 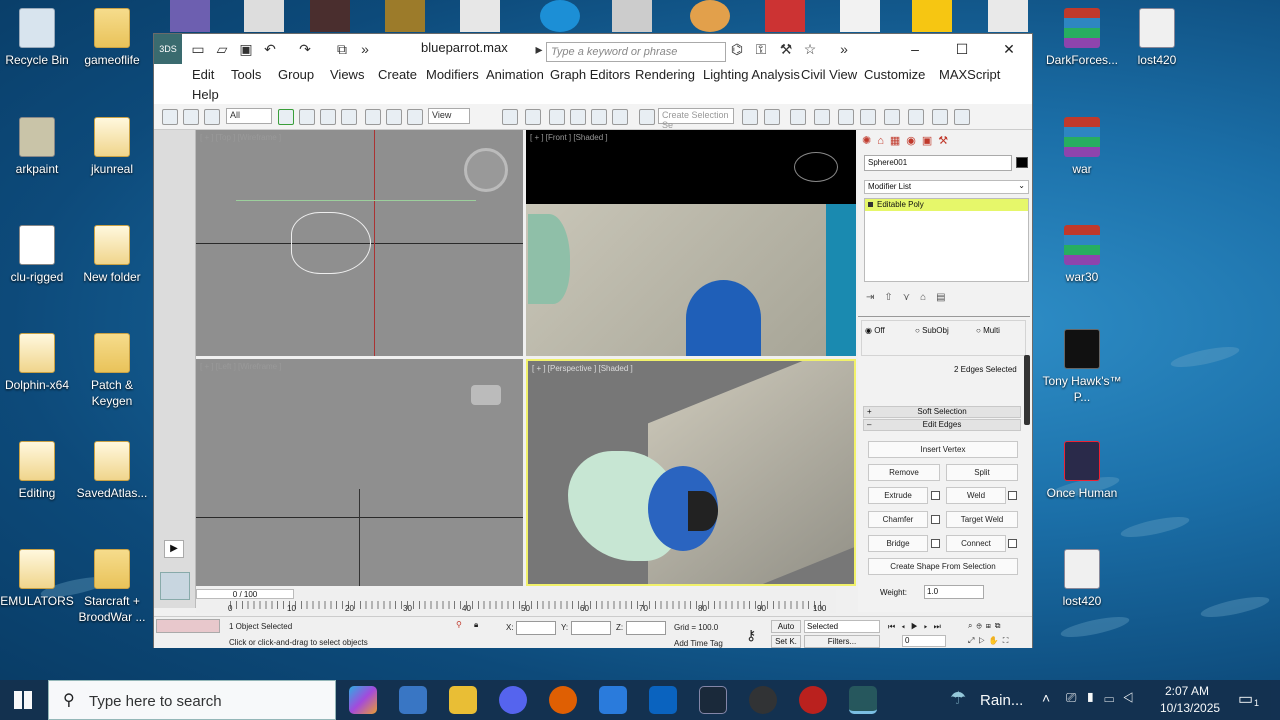 I want to click on split-button: Split, so click(x=982, y=472).